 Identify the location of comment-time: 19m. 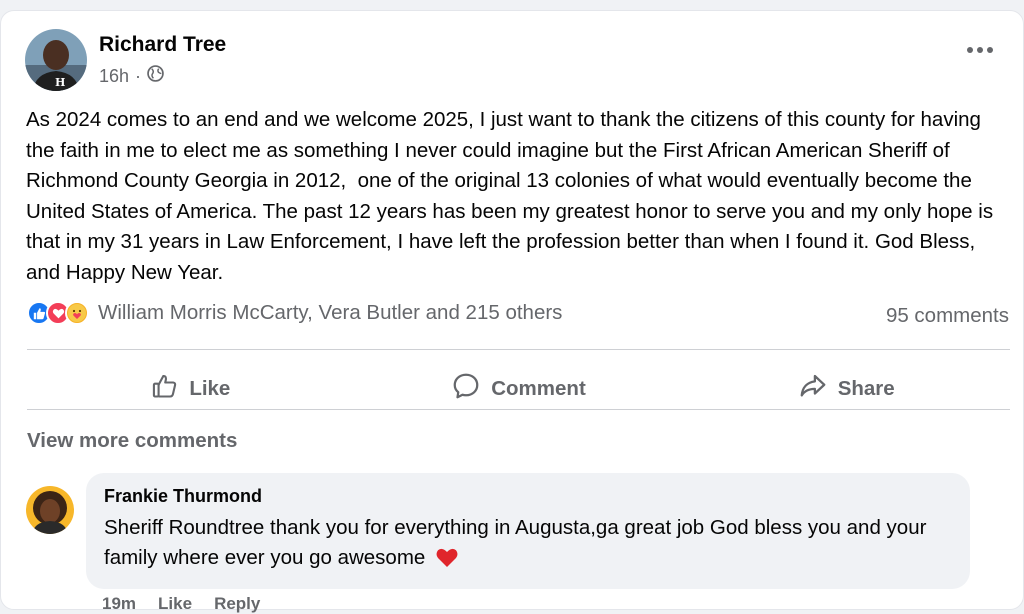
(119, 603).